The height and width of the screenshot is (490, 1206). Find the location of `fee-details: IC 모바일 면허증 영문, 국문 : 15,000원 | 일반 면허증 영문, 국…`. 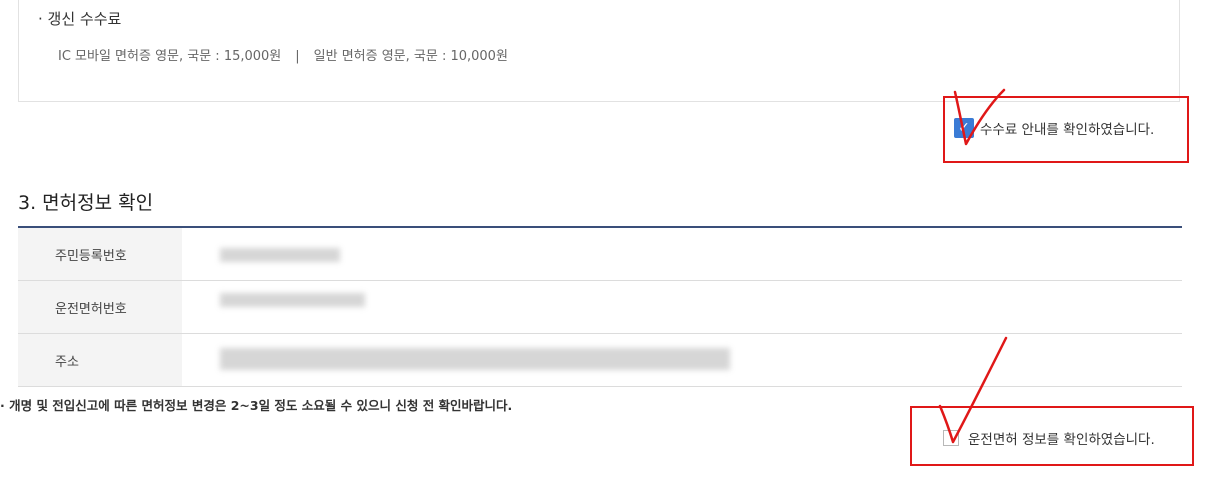

fee-details: IC 모바일 면허증 영문, 국문 : 15,000원 | 일반 면허증 영문, 국… is located at coordinates (283, 54).